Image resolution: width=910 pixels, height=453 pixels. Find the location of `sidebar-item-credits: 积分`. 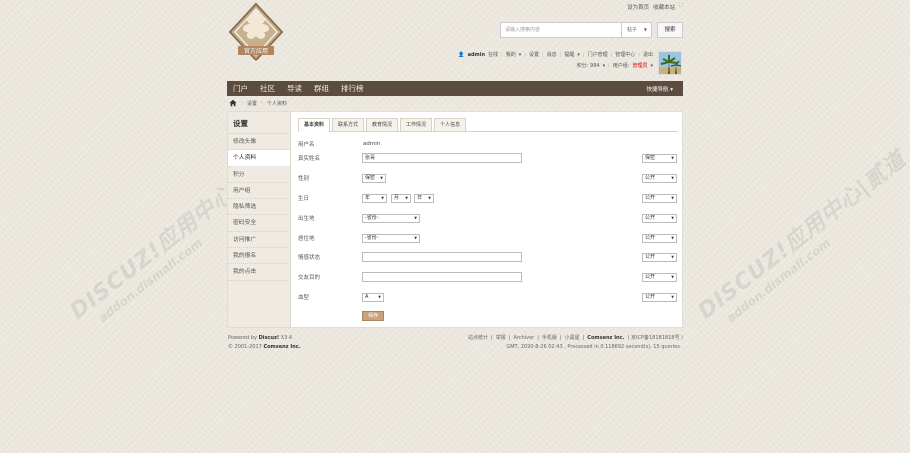

sidebar-item-credits: 积分 is located at coordinates (259, 175).